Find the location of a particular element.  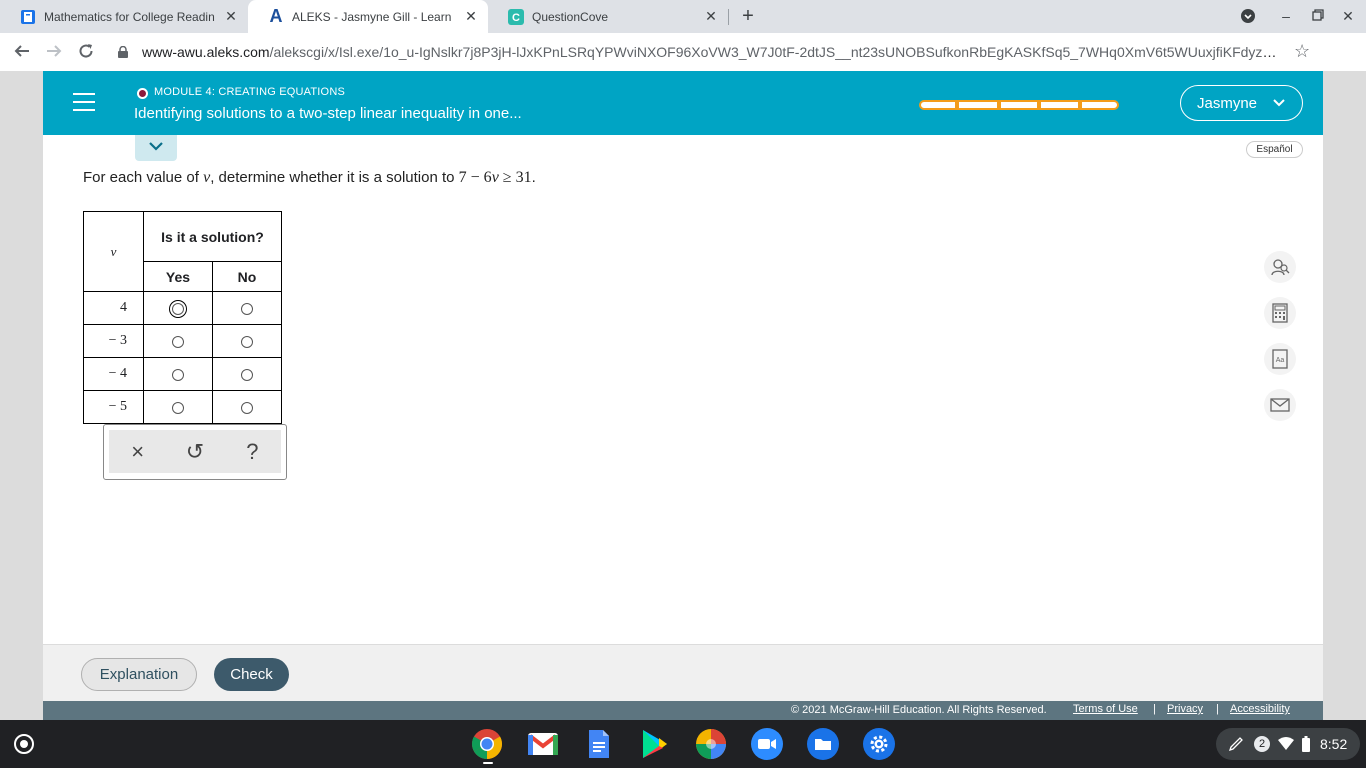

battery-icon is located at coordinates (1306, 745).